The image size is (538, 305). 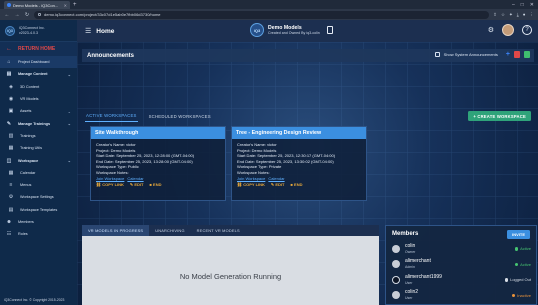 What do you see at coordinates (437, 54) in the screenshot?
I see `show-system-checkbox` at bounding box center [437, 54].